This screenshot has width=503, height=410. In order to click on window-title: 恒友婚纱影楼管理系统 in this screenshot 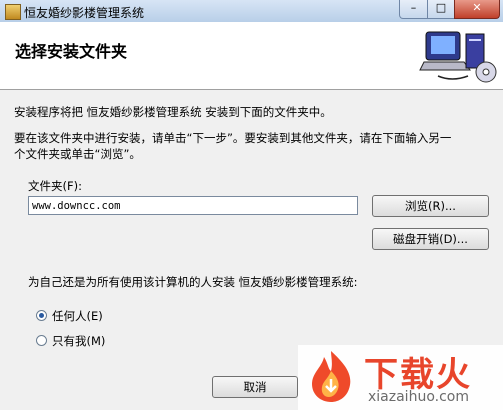, I will do `click(84, 13)`.